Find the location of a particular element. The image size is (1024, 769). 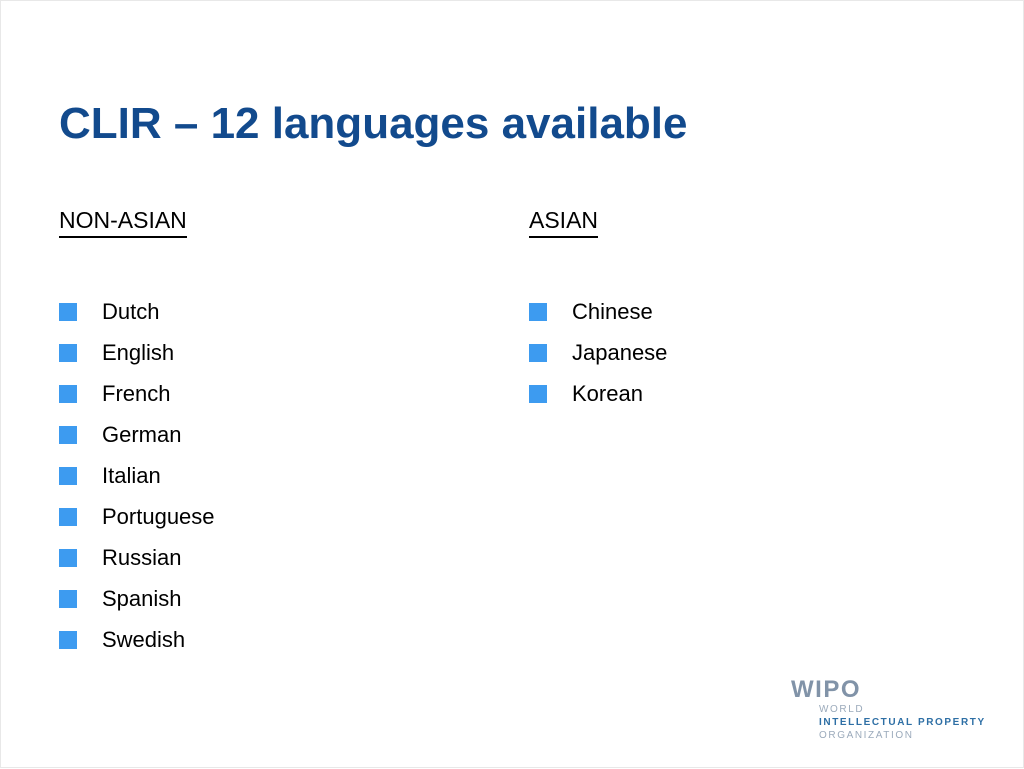

language-label: Swedish is located at coordinates (144, 639).